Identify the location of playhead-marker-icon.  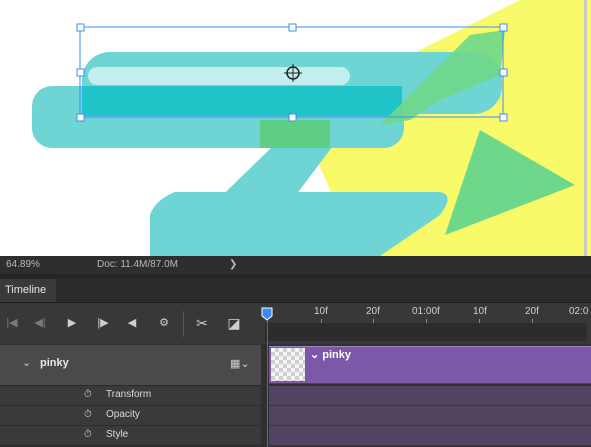
(267, 314).